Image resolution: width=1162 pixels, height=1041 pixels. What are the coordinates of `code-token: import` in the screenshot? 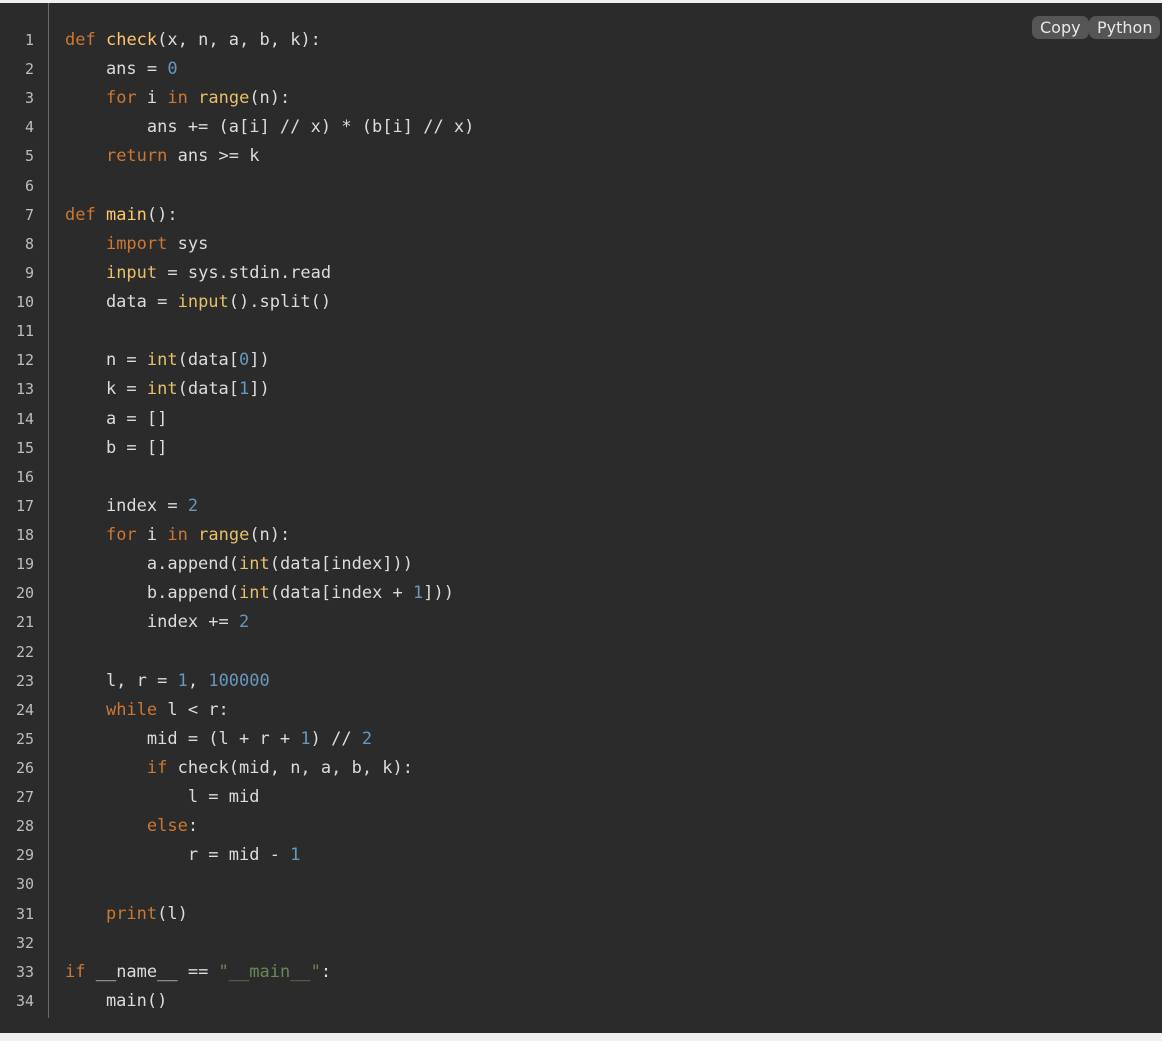 It's located at (136, 244).